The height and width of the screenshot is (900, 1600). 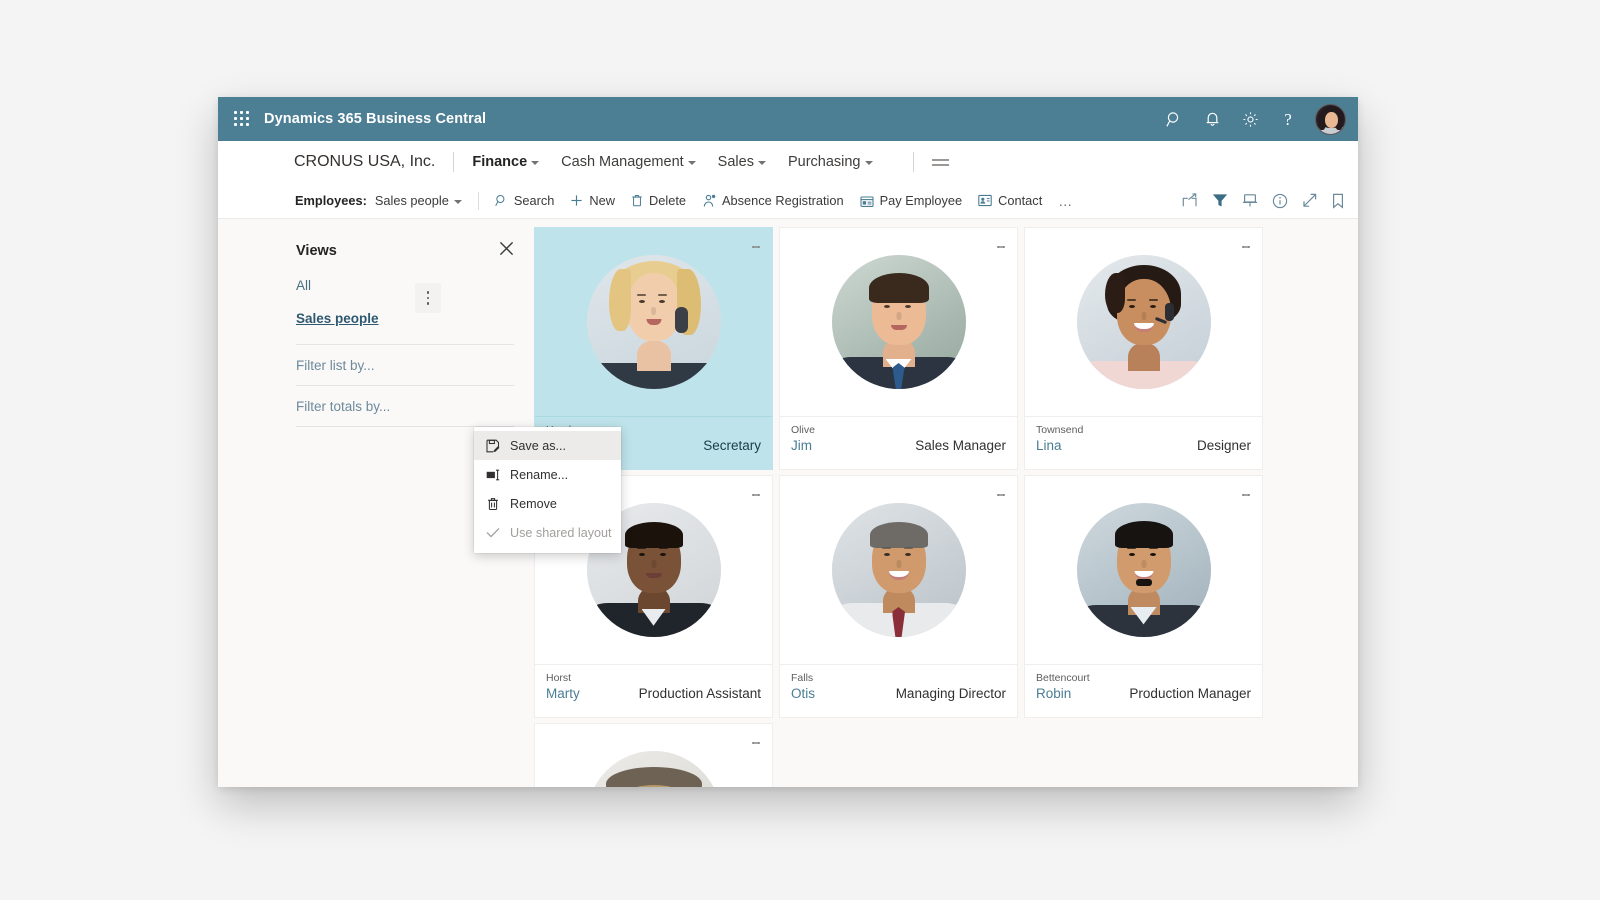 What do you see at coordinates (563, 693) in the screenshot?
I see `employee-first-name-link: Marty` at bounding box center [563, 693].